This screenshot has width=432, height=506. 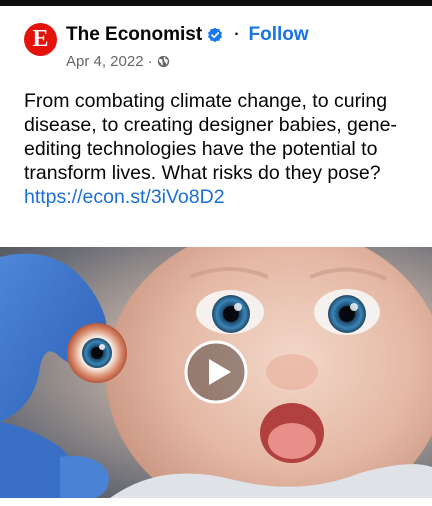 What do you see at coordinates (215, 35) in the screenshot?
I see `verified-badge-icon` at bounding box center [215, 35].